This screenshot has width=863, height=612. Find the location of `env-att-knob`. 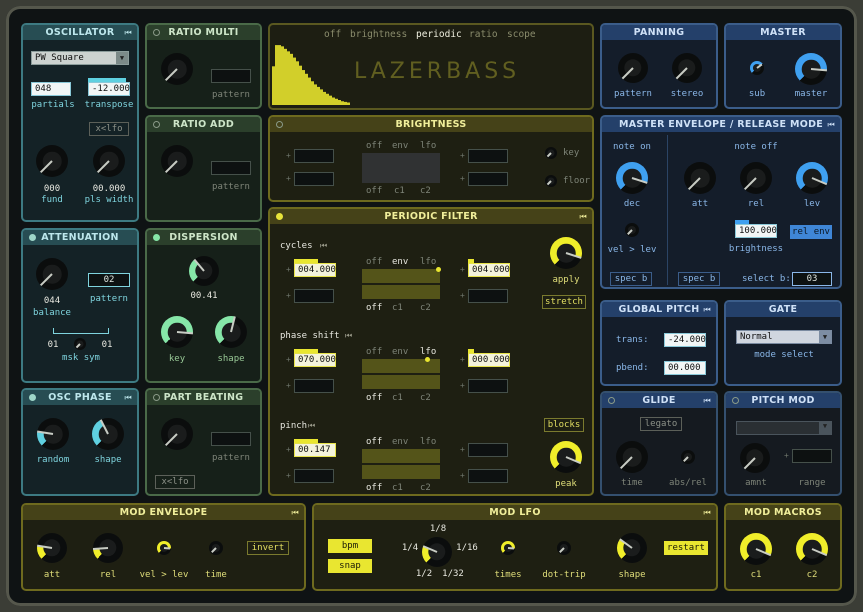

env-att-knob is located at coordinates (700, 178).